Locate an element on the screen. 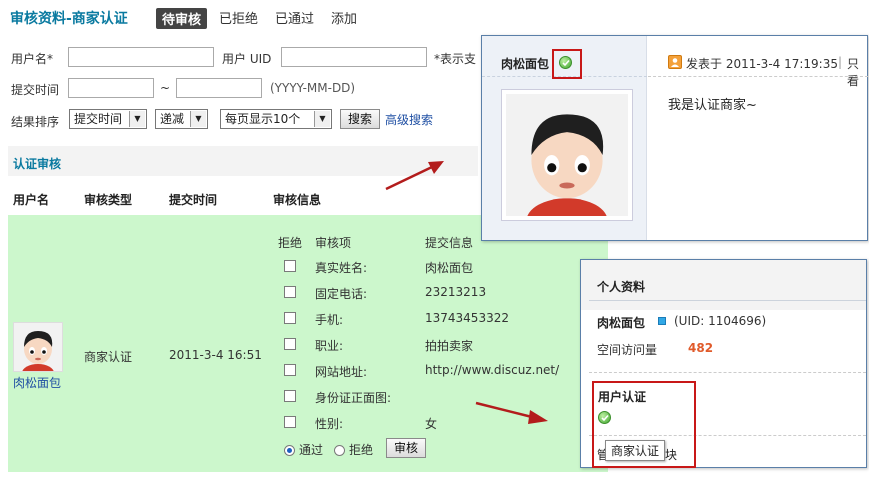 This screenshot has width=869, height=499. uid-label: 用户 UID is located at coordinates (247, 59).